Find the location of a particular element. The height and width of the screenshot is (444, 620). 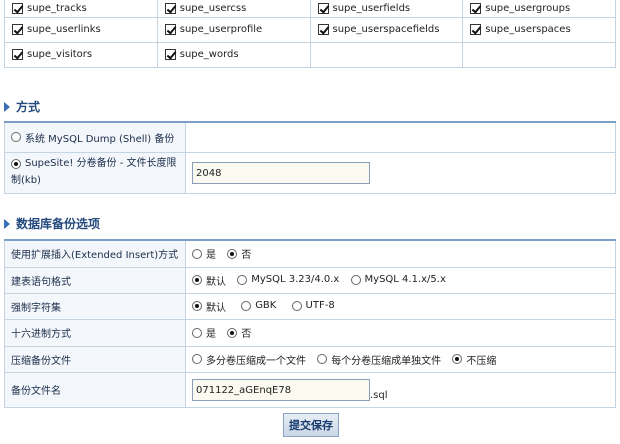

extended-insert-label: 使用扩展插入(Extended Insert)方式 is located at coordinates (95, 253).